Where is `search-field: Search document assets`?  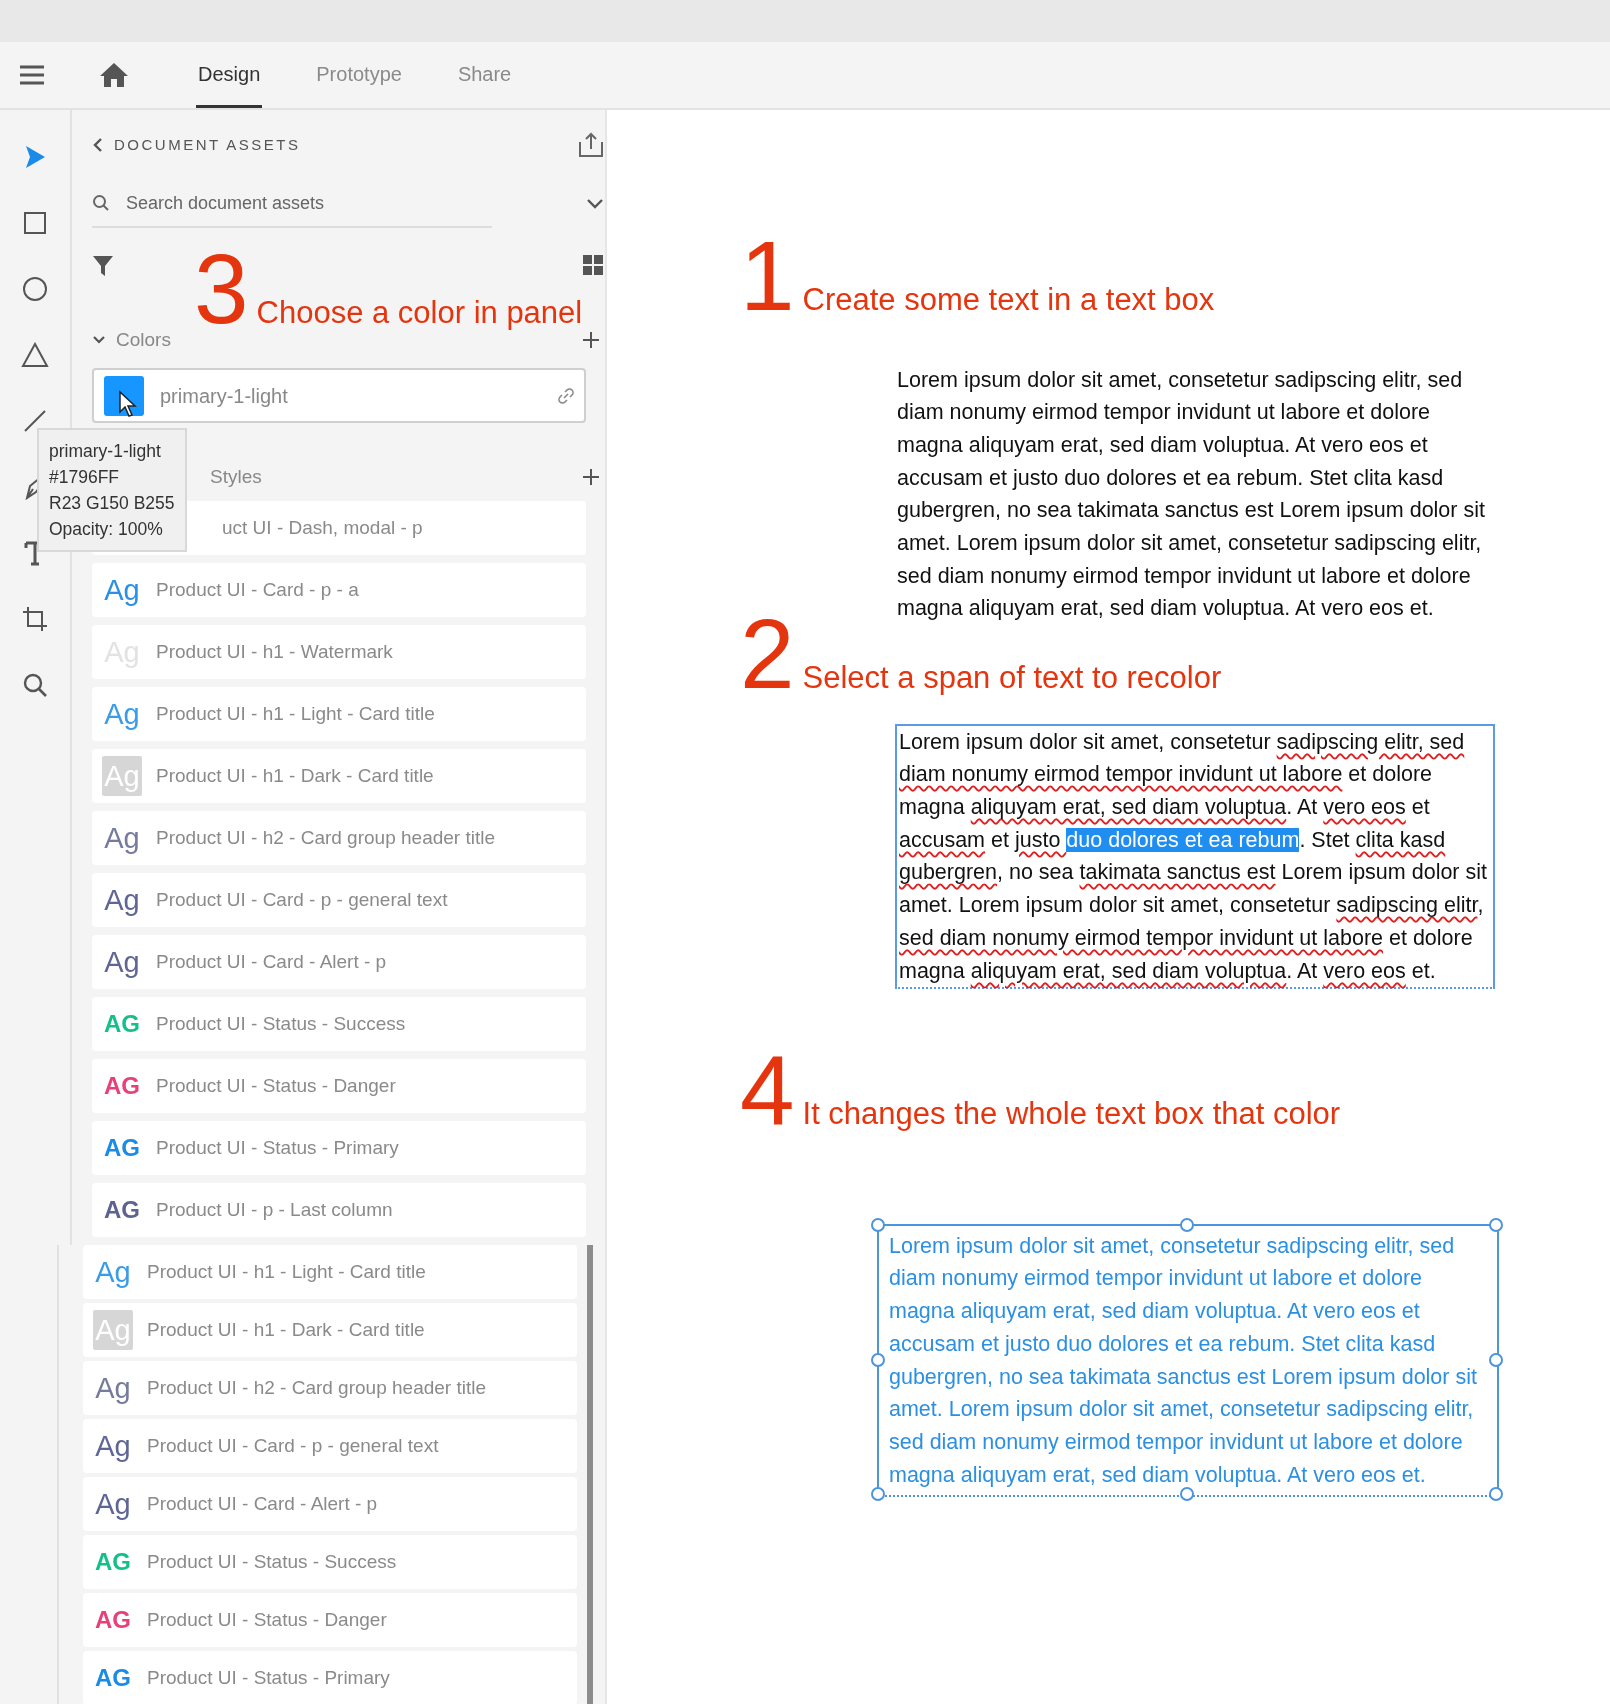
search-field: Search document assets is located at coordinates (292, 204).